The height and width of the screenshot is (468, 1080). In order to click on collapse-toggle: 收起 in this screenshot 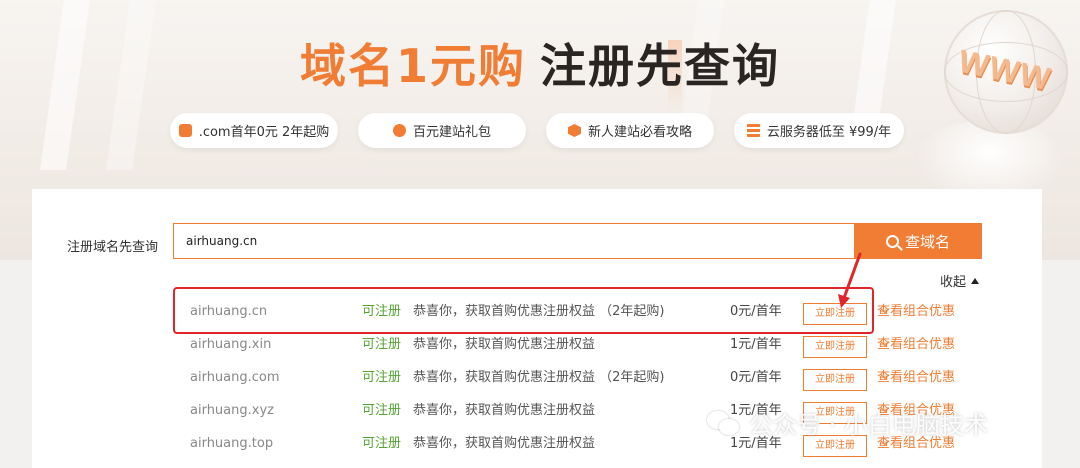, I will do `click(960, 280)`.